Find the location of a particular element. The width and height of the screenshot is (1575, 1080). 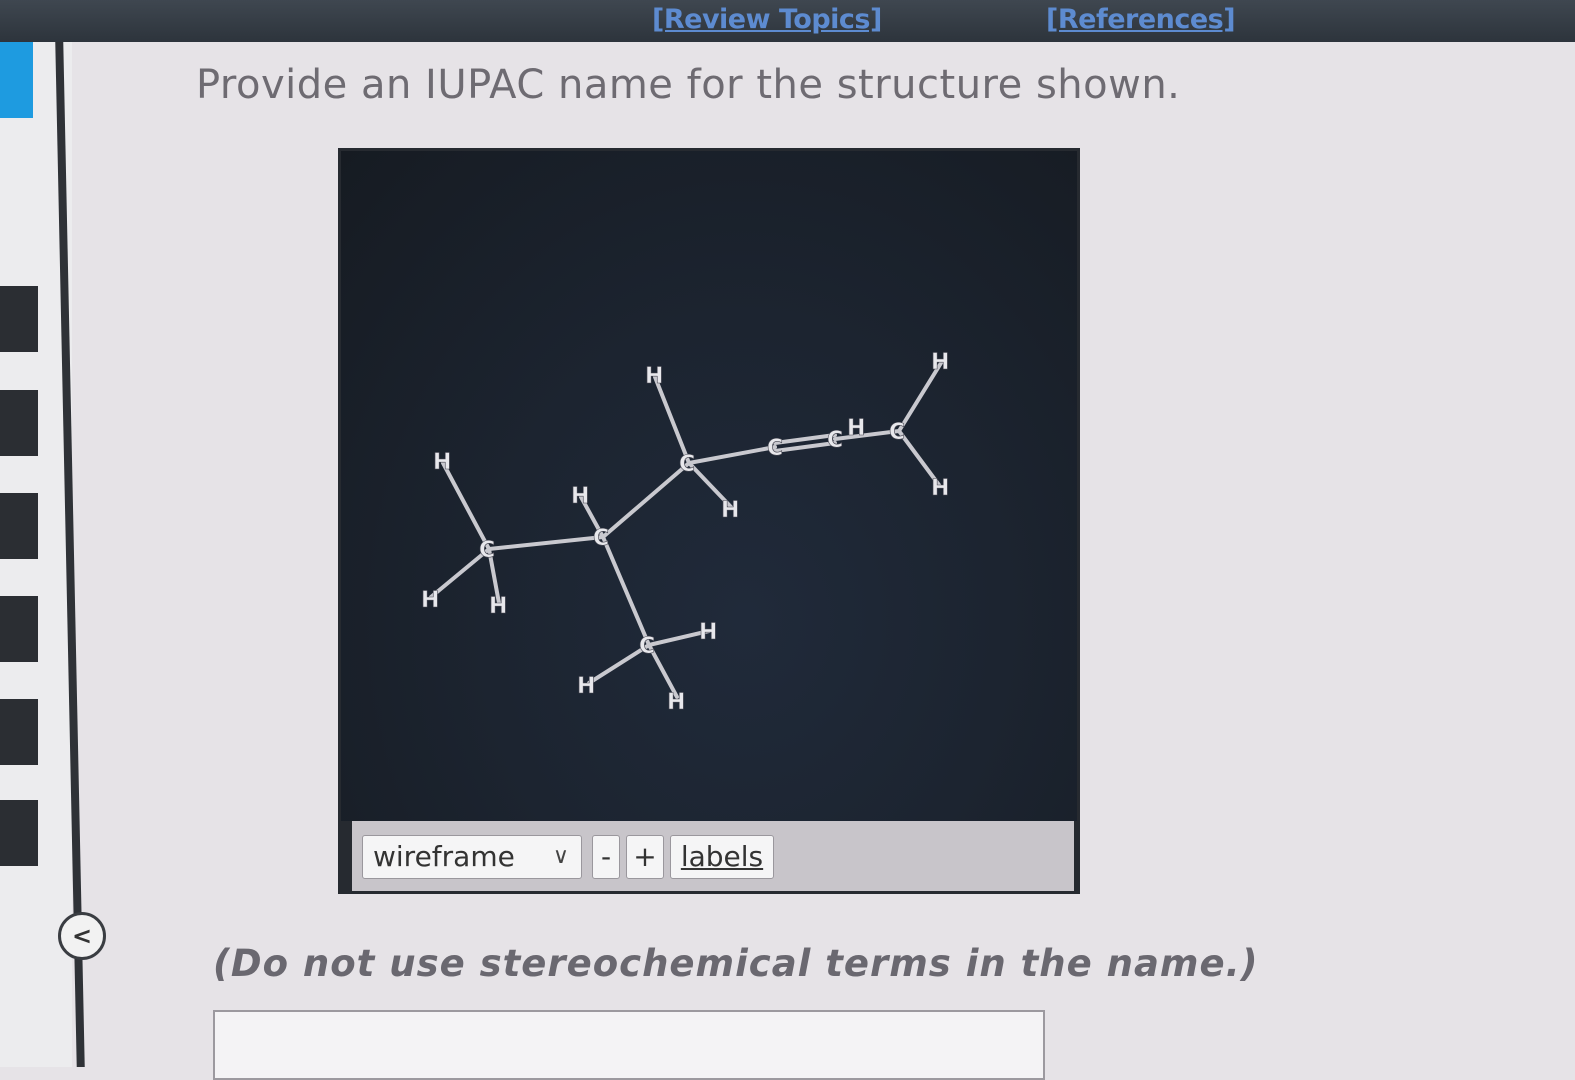

top-bar: [Review Topics] [References] is located at coordinates (787, 21).